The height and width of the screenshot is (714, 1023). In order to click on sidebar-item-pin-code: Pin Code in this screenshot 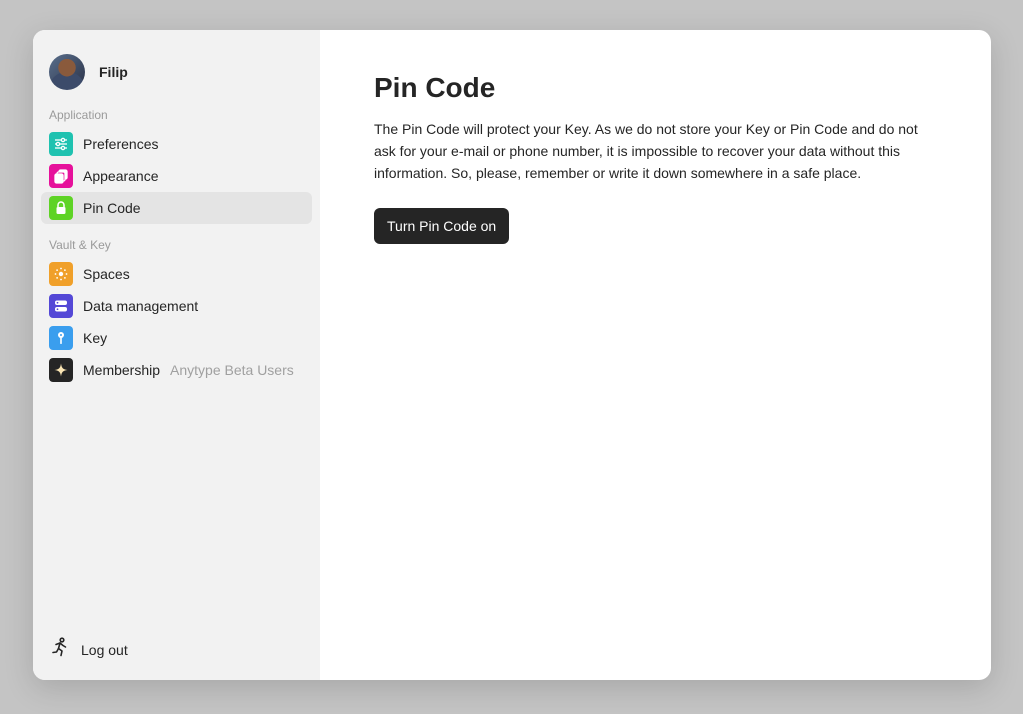, I will do `click(176, 208)`.